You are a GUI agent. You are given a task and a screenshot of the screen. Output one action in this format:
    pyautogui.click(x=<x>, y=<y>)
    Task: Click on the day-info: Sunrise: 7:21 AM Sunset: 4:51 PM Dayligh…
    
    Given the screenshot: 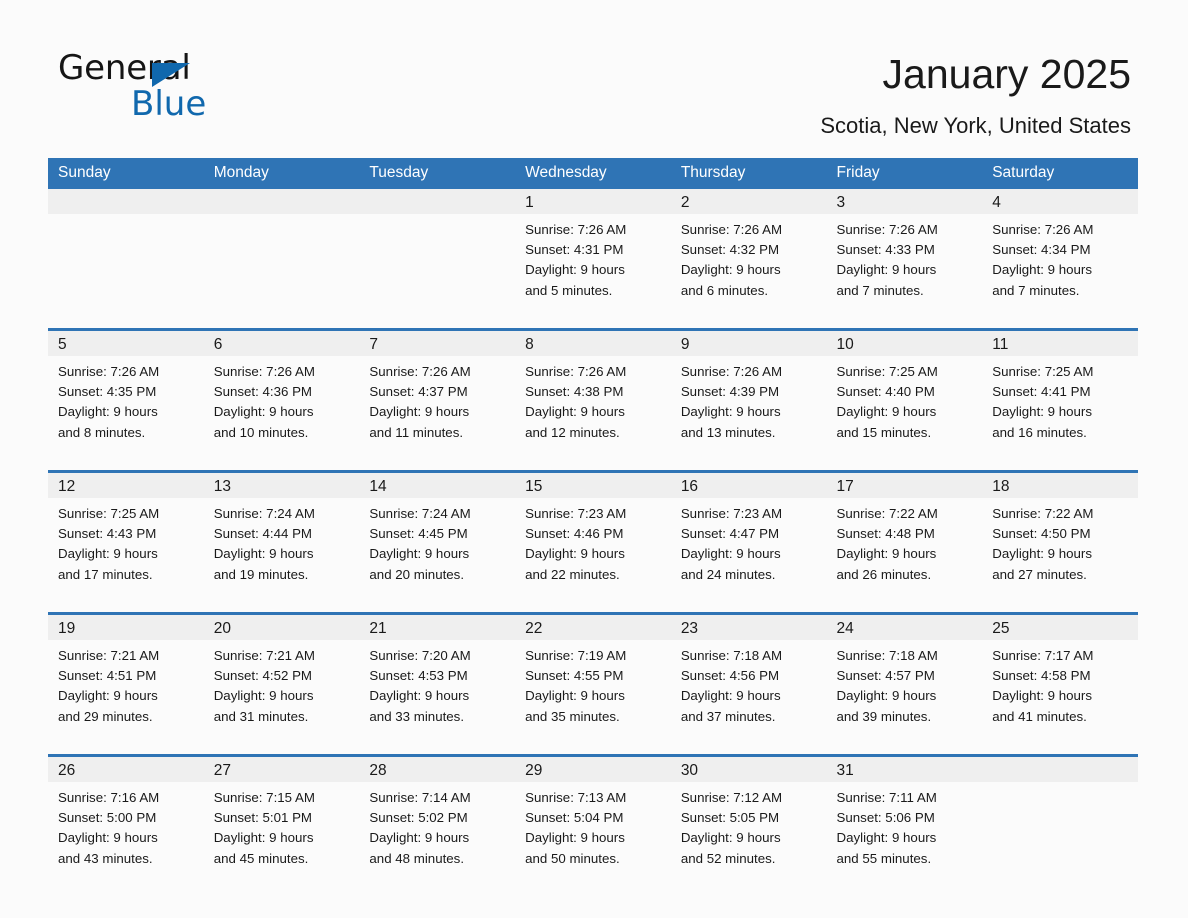 What is the action you would take?
    pyautogui.click(x=126, y=683)
    